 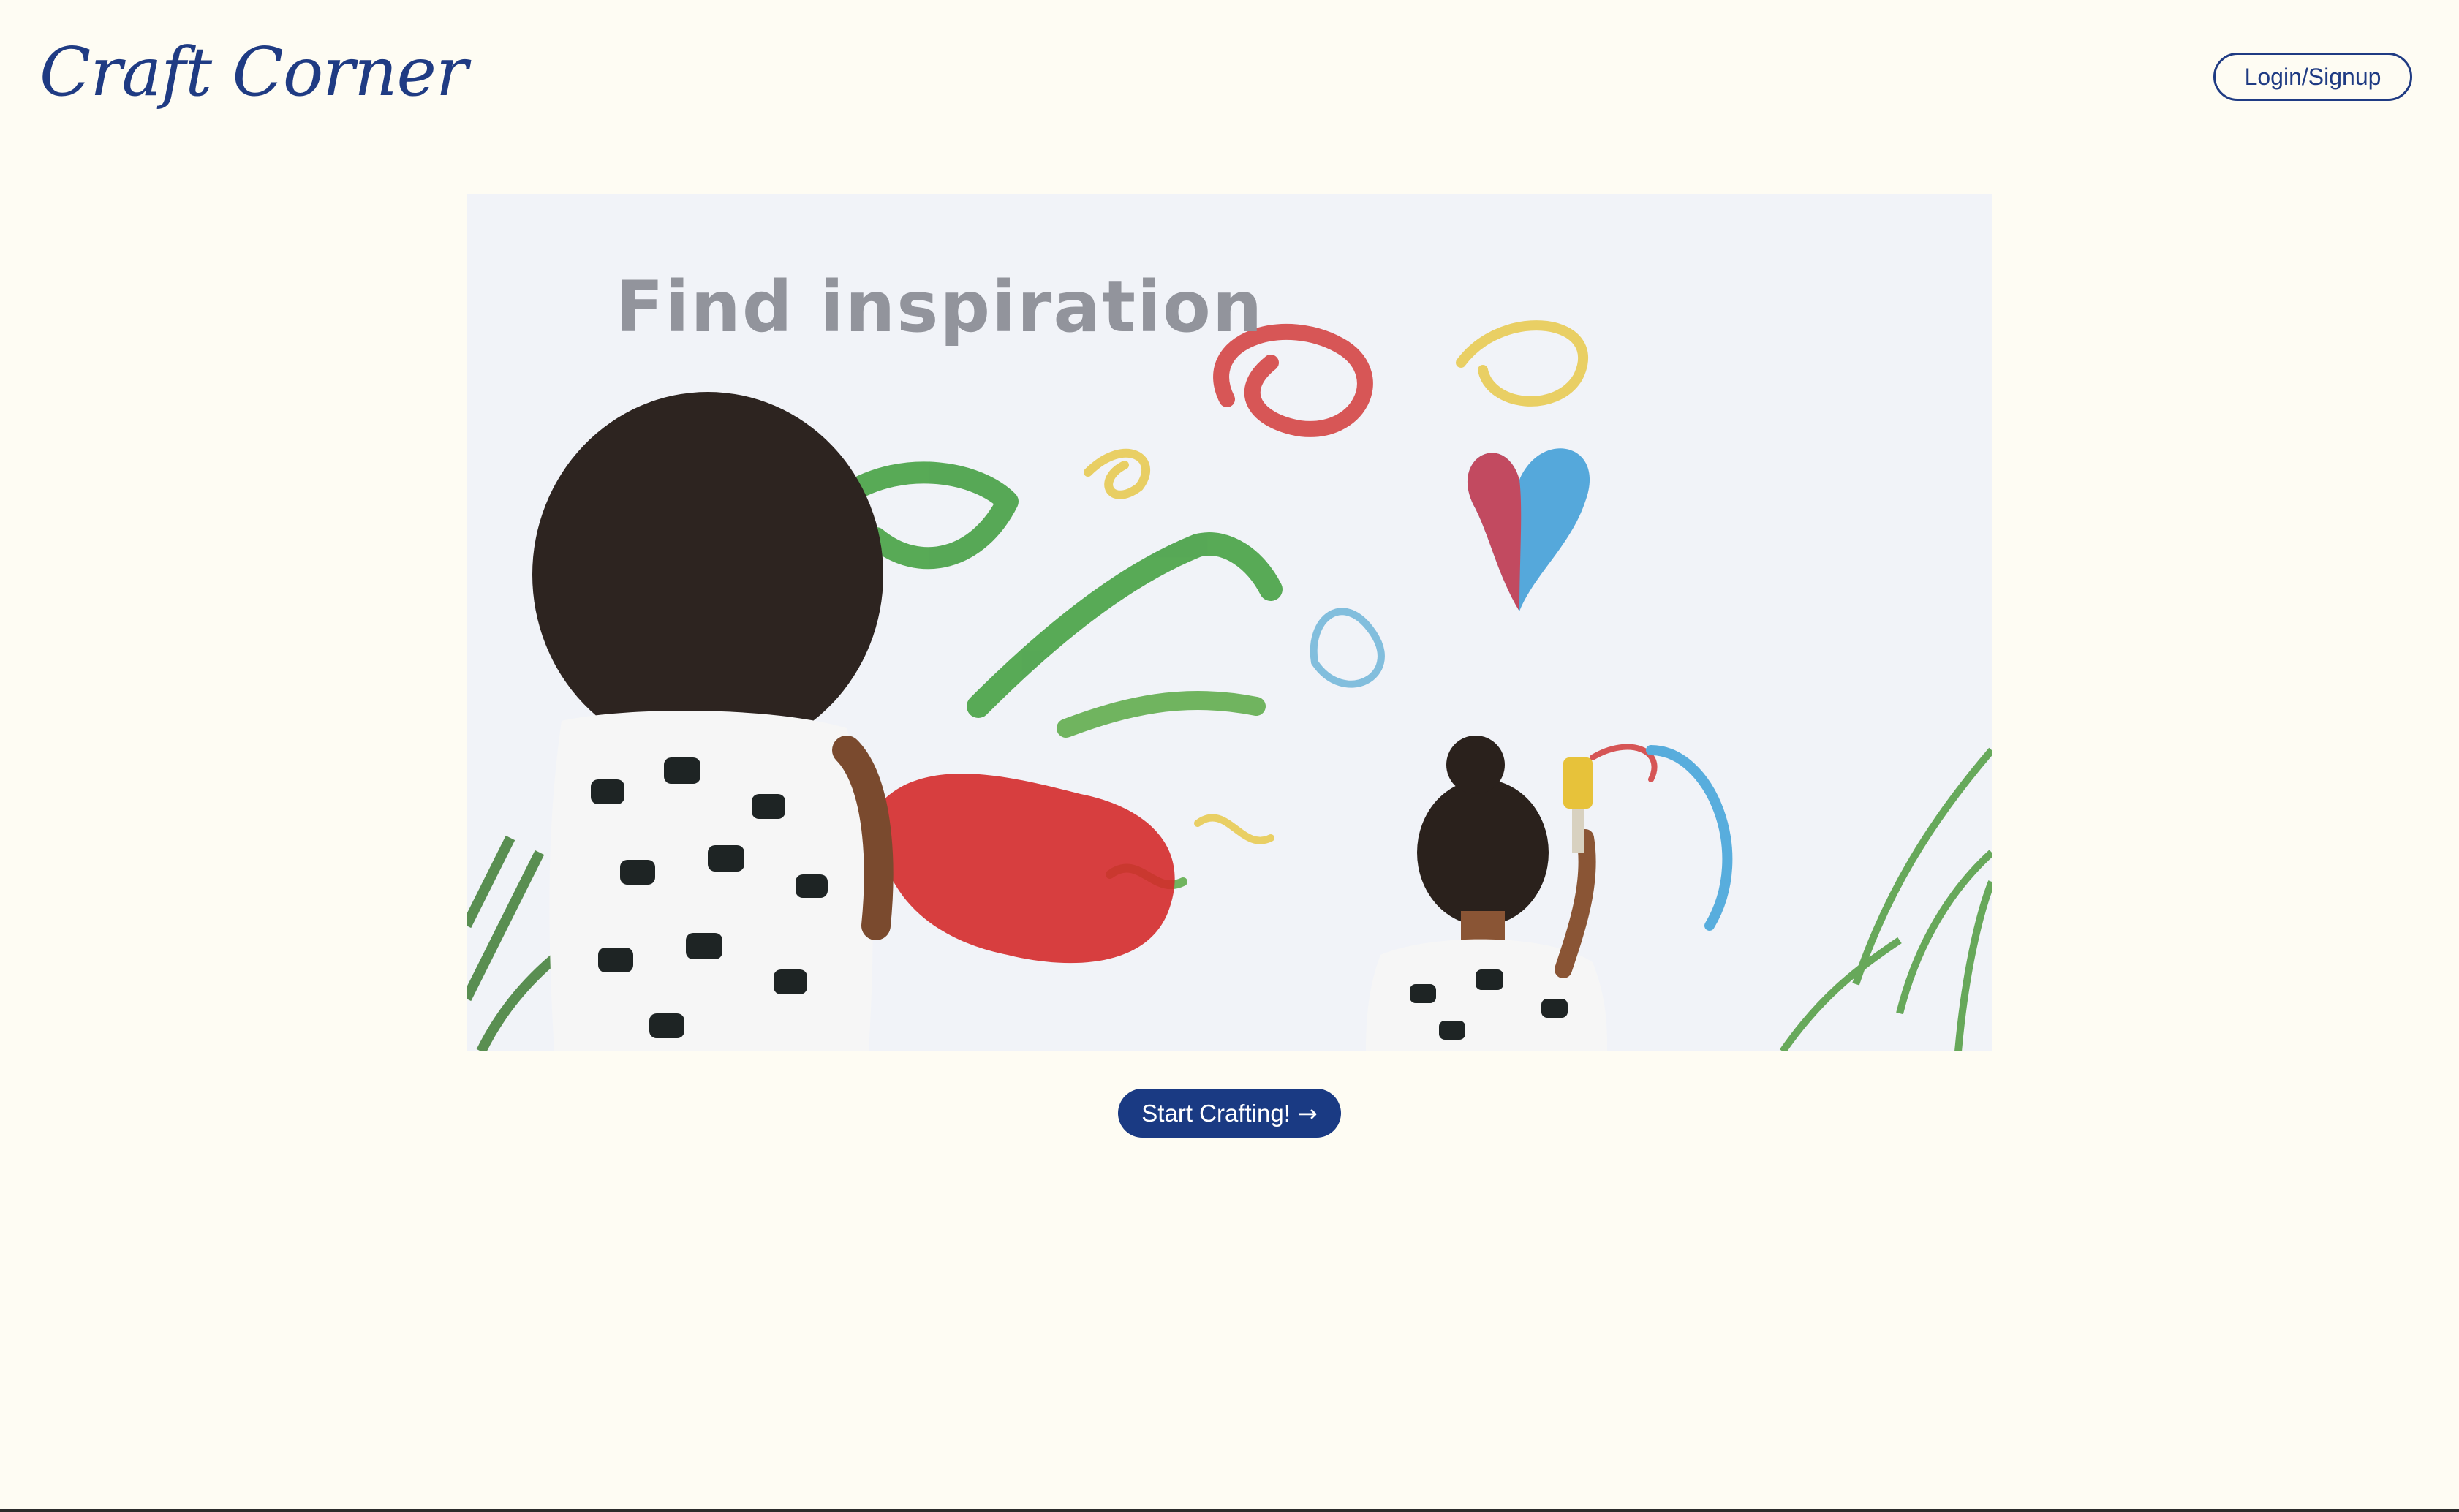 I want to click on bottom-border, so click(x=1229, y=1510).